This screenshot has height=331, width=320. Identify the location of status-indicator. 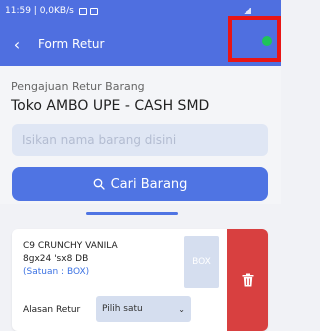
(267, 41).